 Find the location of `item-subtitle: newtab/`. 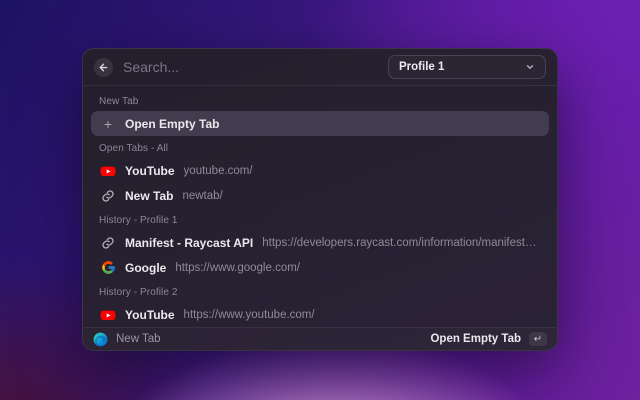

item-subtitle: newtab/ is located at coordinates (202, 195).